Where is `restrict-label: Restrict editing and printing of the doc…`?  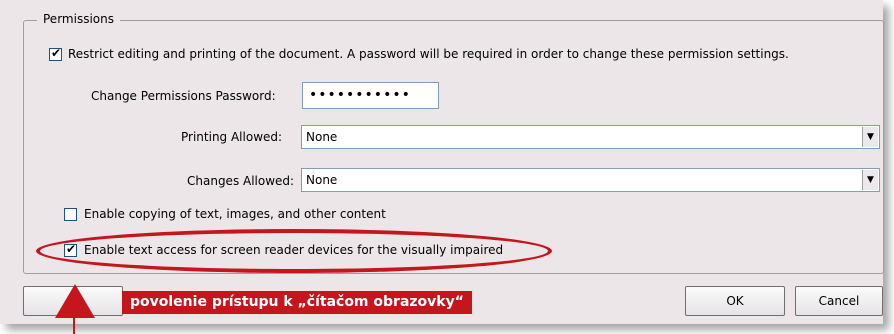 restrict-label: Restrict editing and printing of the doc… is located at coordinates (428, 54).